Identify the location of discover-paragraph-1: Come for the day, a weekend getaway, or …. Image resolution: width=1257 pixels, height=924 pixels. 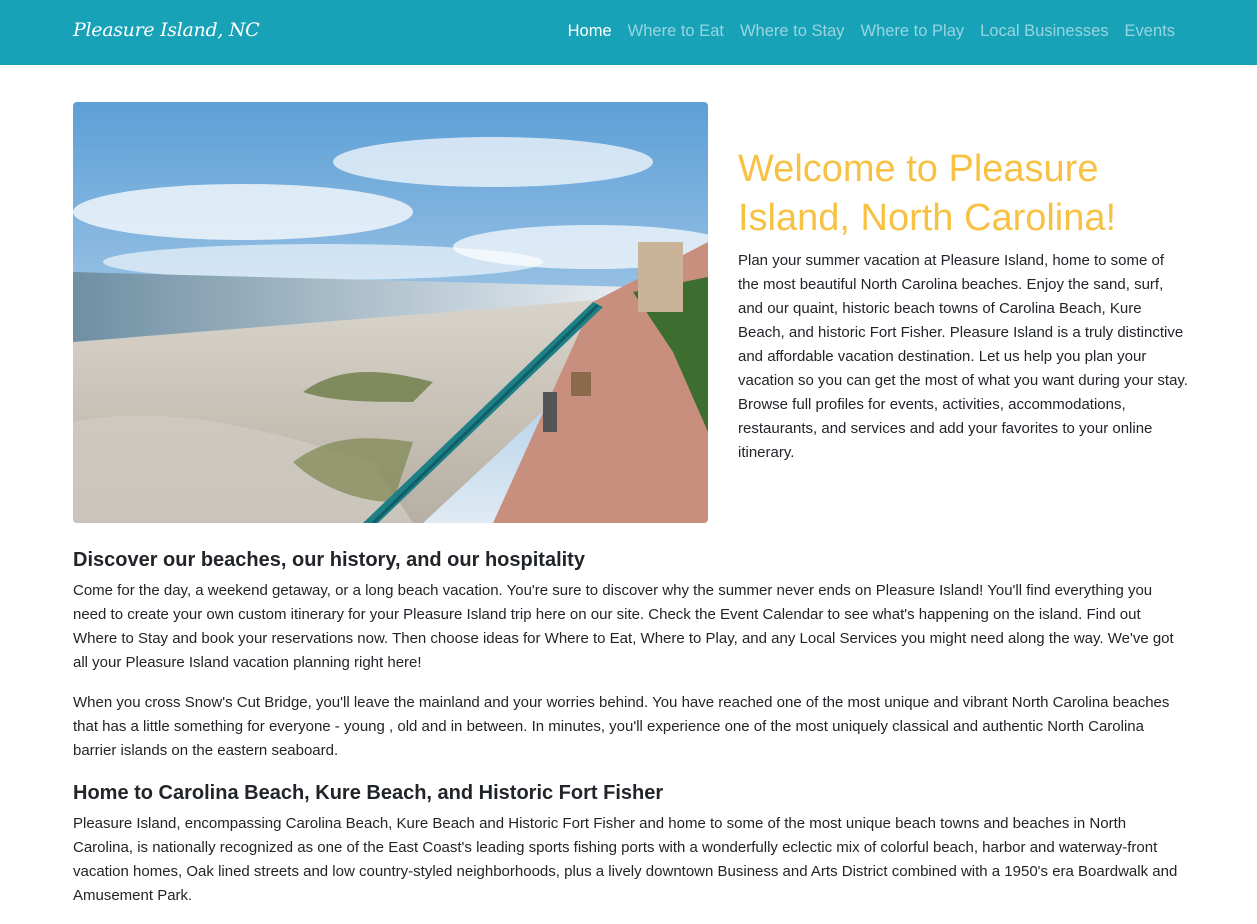
(623, 626).